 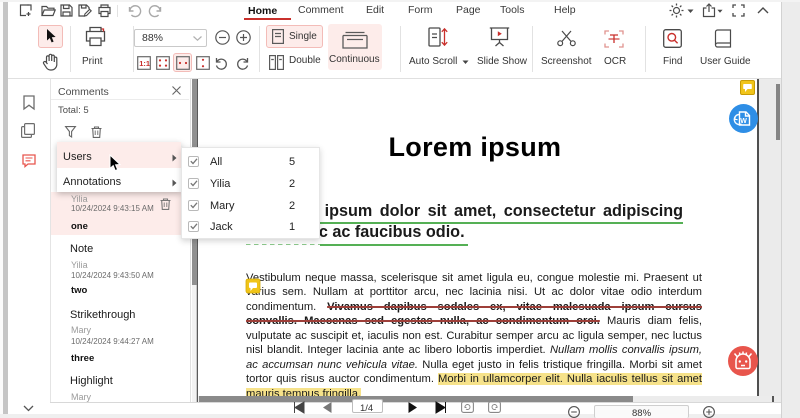 What do you see at coordinates (743, 121) in the screenshot?
I see `svg-text: W` at bounding box center [743, 121].